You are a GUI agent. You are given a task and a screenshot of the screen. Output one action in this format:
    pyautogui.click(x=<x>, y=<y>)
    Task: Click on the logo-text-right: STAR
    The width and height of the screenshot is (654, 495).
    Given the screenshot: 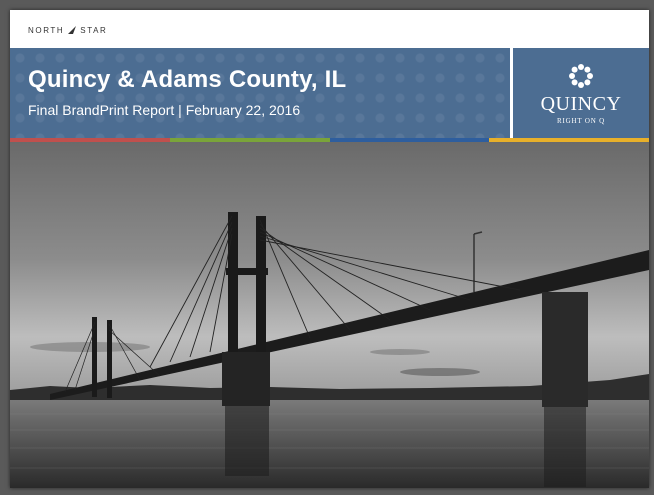 What is the action you would take?
    pyautogui.click(x=94, y=30)
    